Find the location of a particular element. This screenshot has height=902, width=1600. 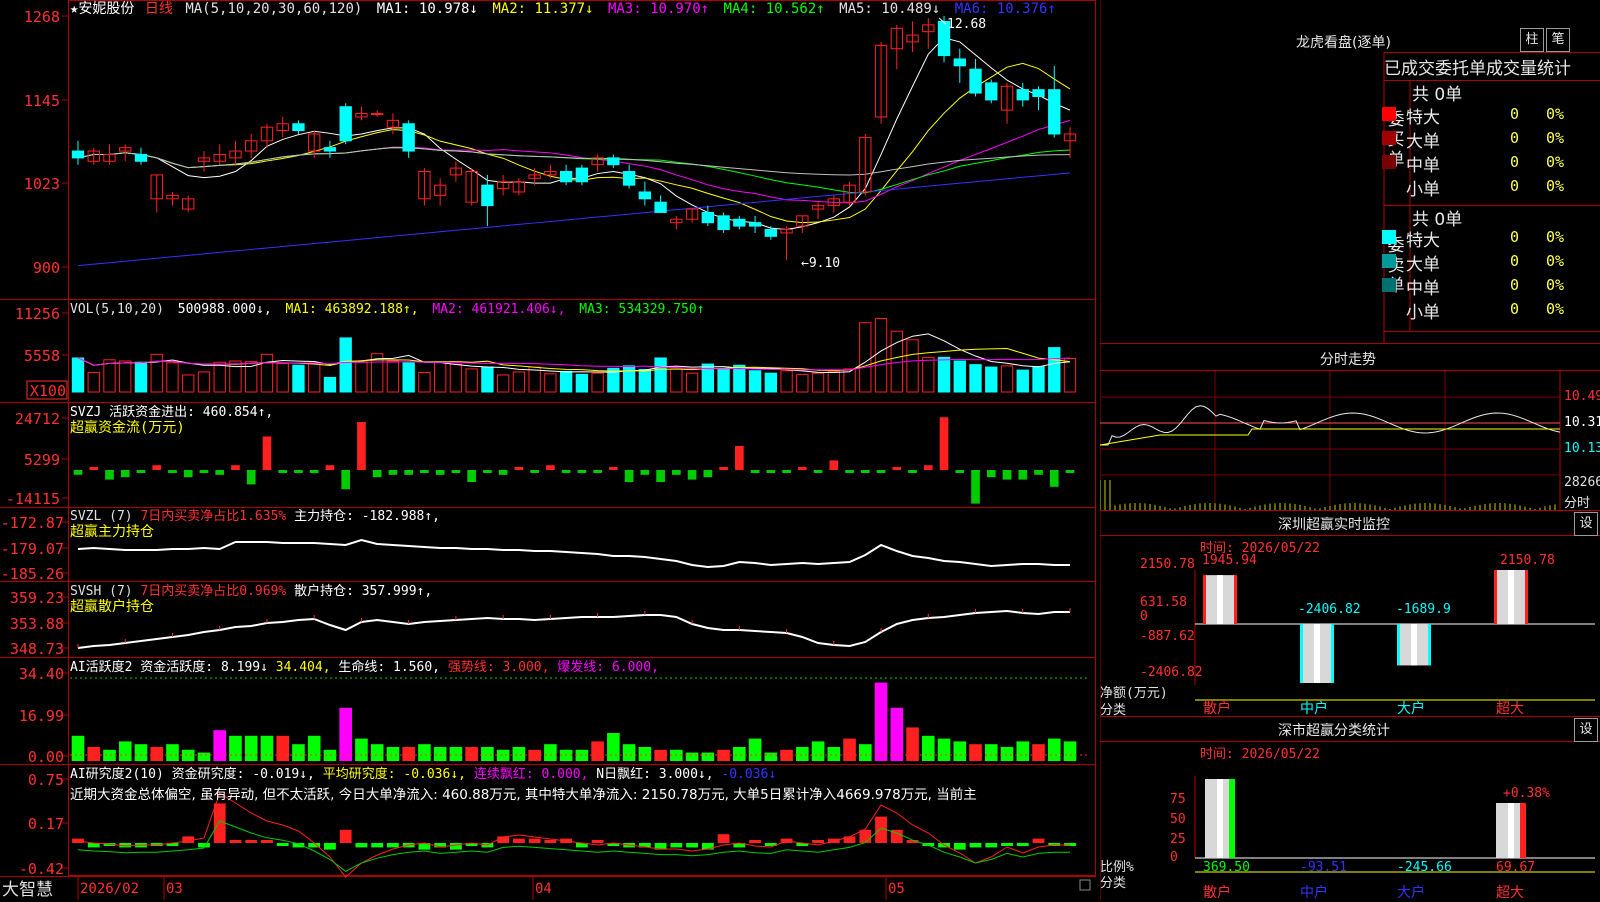

monitor-category: 大户 is located at coordinates (1411, 709).